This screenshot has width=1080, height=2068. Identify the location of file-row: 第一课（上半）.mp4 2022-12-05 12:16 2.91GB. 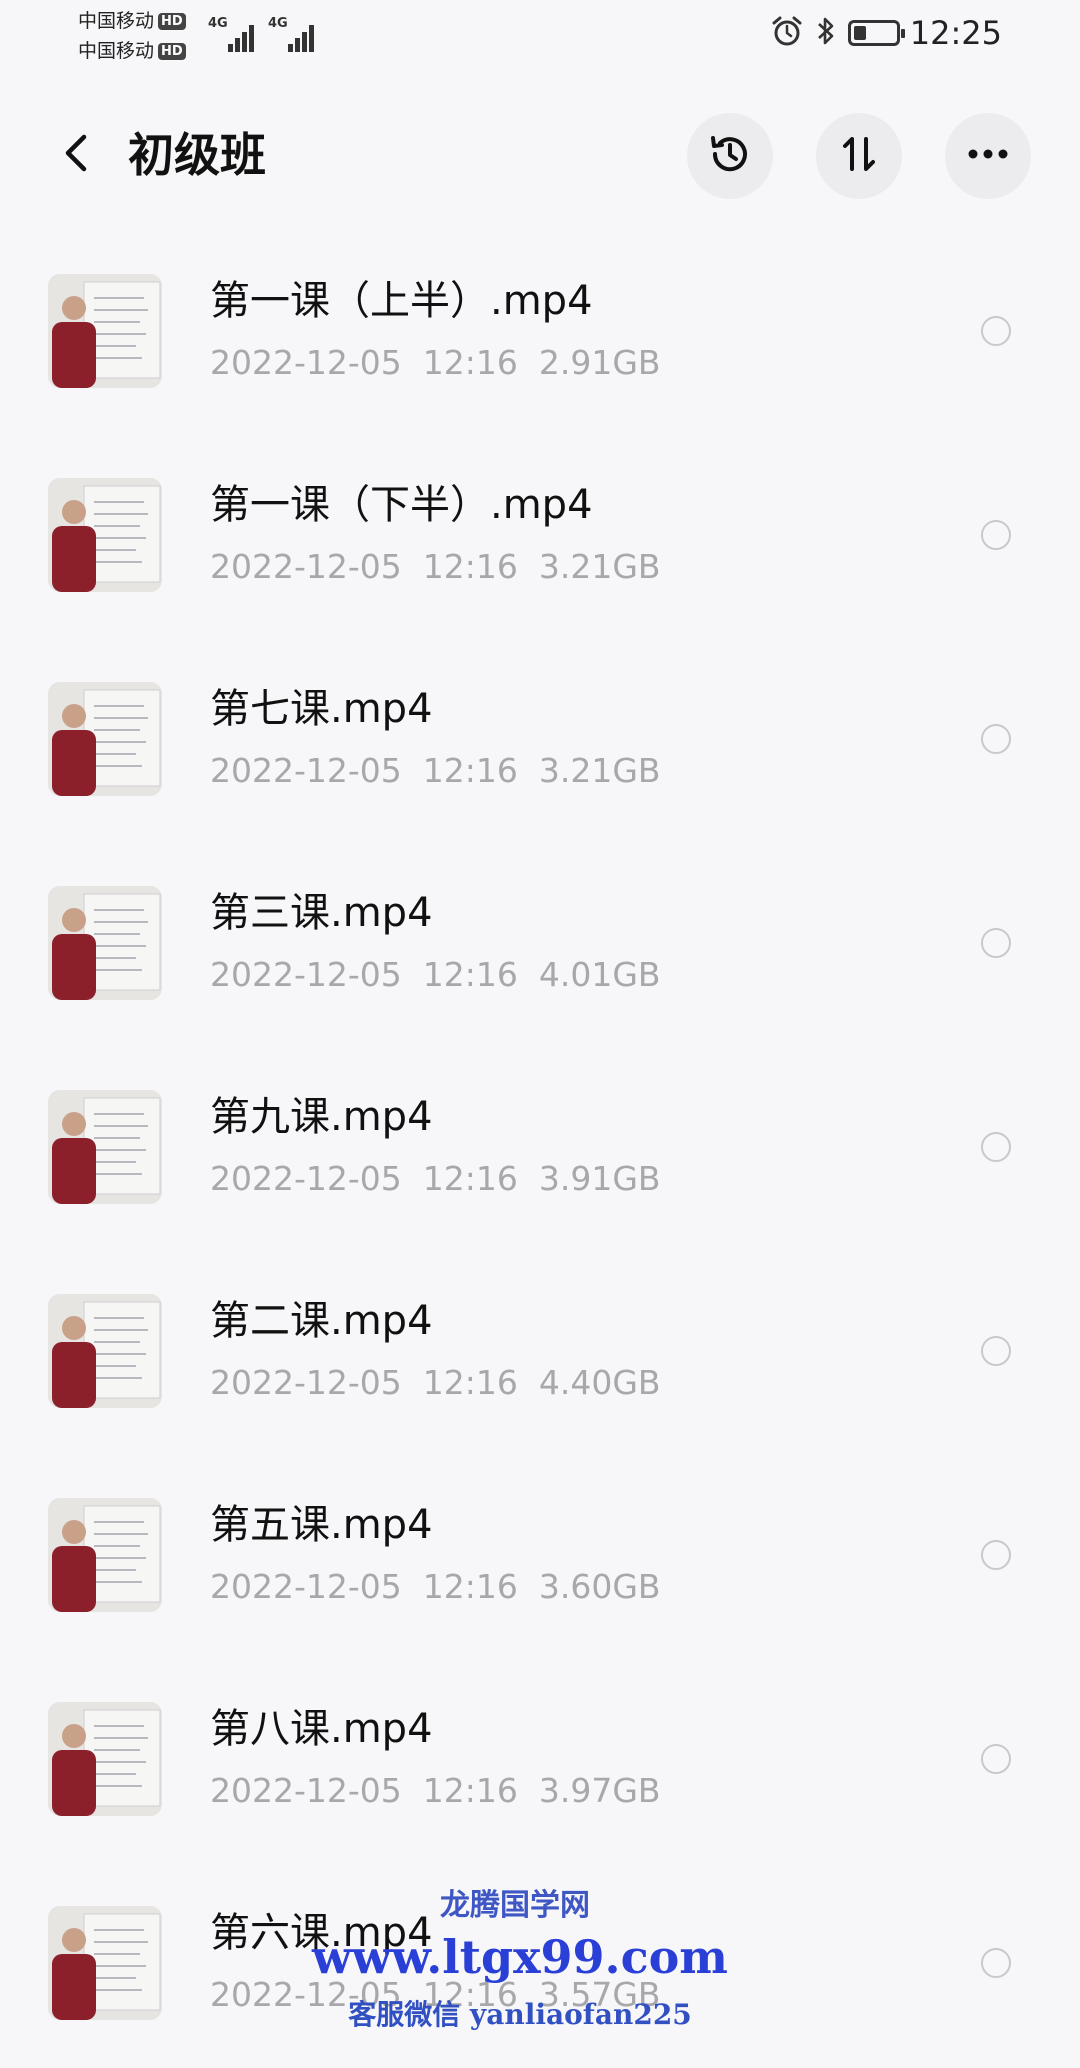
(540, 334).